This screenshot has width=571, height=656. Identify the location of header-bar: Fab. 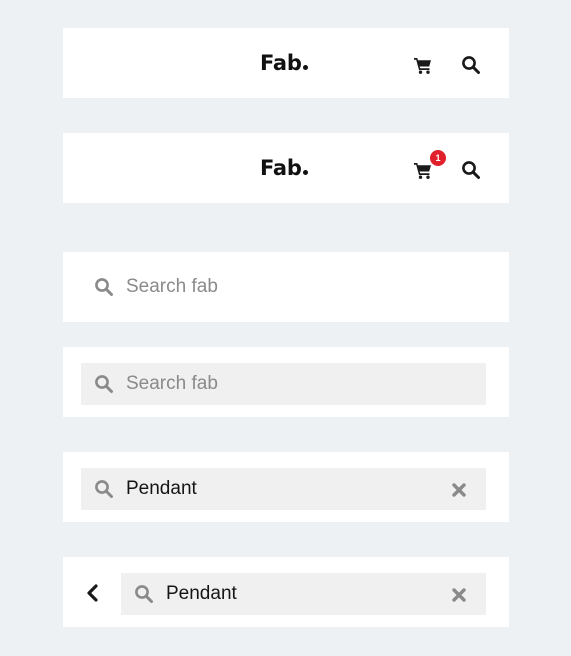
(286, 63).